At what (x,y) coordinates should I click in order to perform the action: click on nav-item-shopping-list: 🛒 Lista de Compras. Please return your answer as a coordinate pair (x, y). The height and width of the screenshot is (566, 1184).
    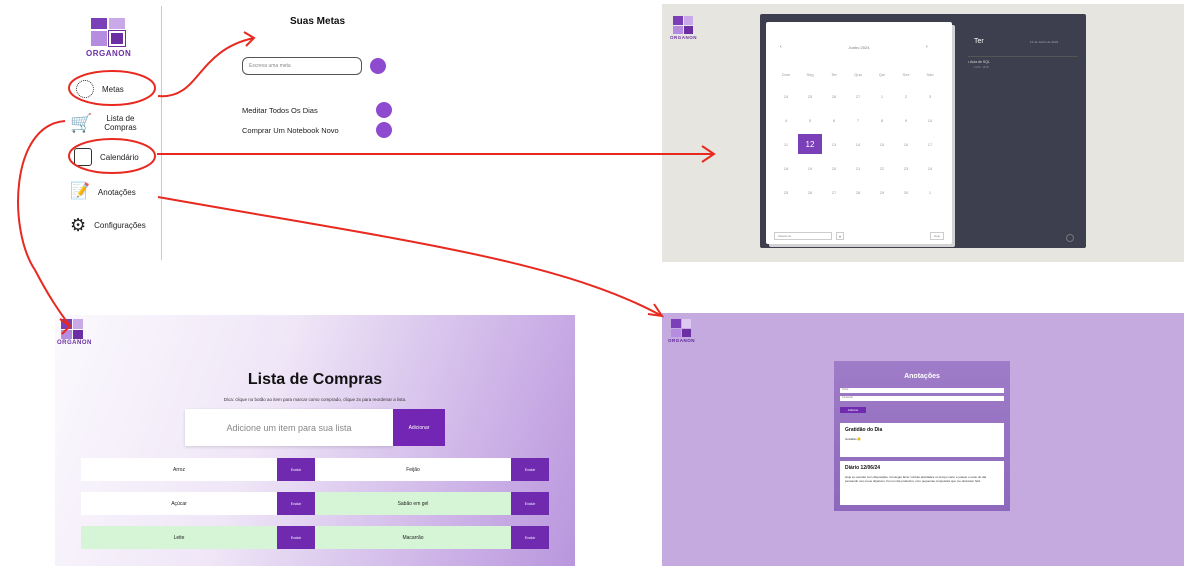
    Looking at the image, I should click on (110, 123).